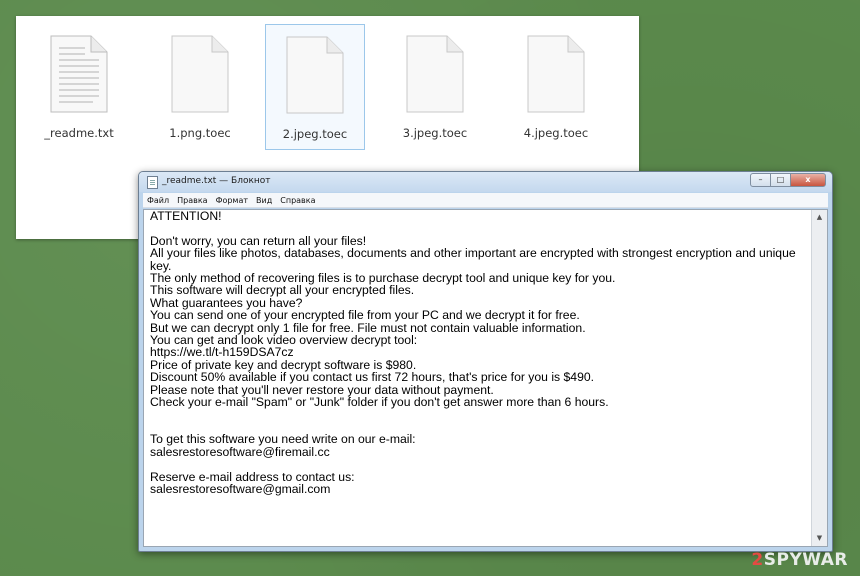  I want to click on file-item-3-jpeg: 3.jpeg.toec, so click(435, 87).